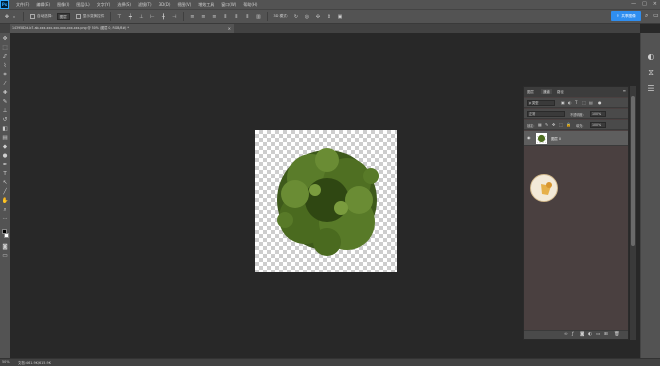 The width and height of the screenshot is (660, 366). I want to click on scrollbar-thumb, so click(633, 171).